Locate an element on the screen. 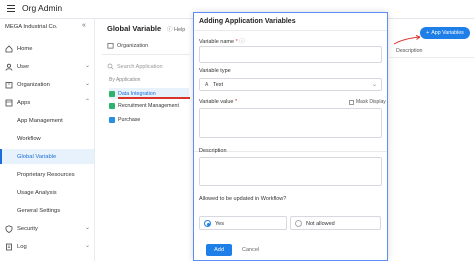 The image size is (474, 261). sidebar-item-label: User is located at coordinates (23, 66).